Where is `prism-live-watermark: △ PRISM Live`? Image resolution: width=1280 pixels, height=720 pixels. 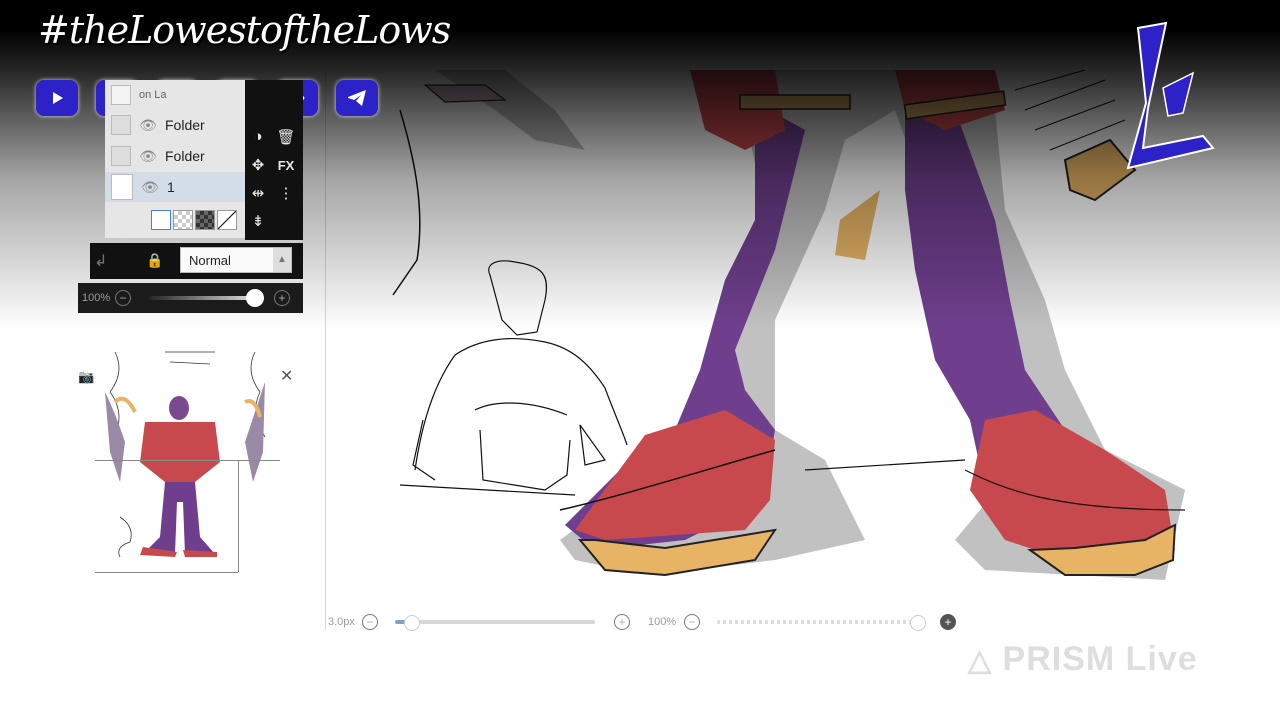
prism-live-watermark: △ PRISM Live is located at coordinates (1083, 659).